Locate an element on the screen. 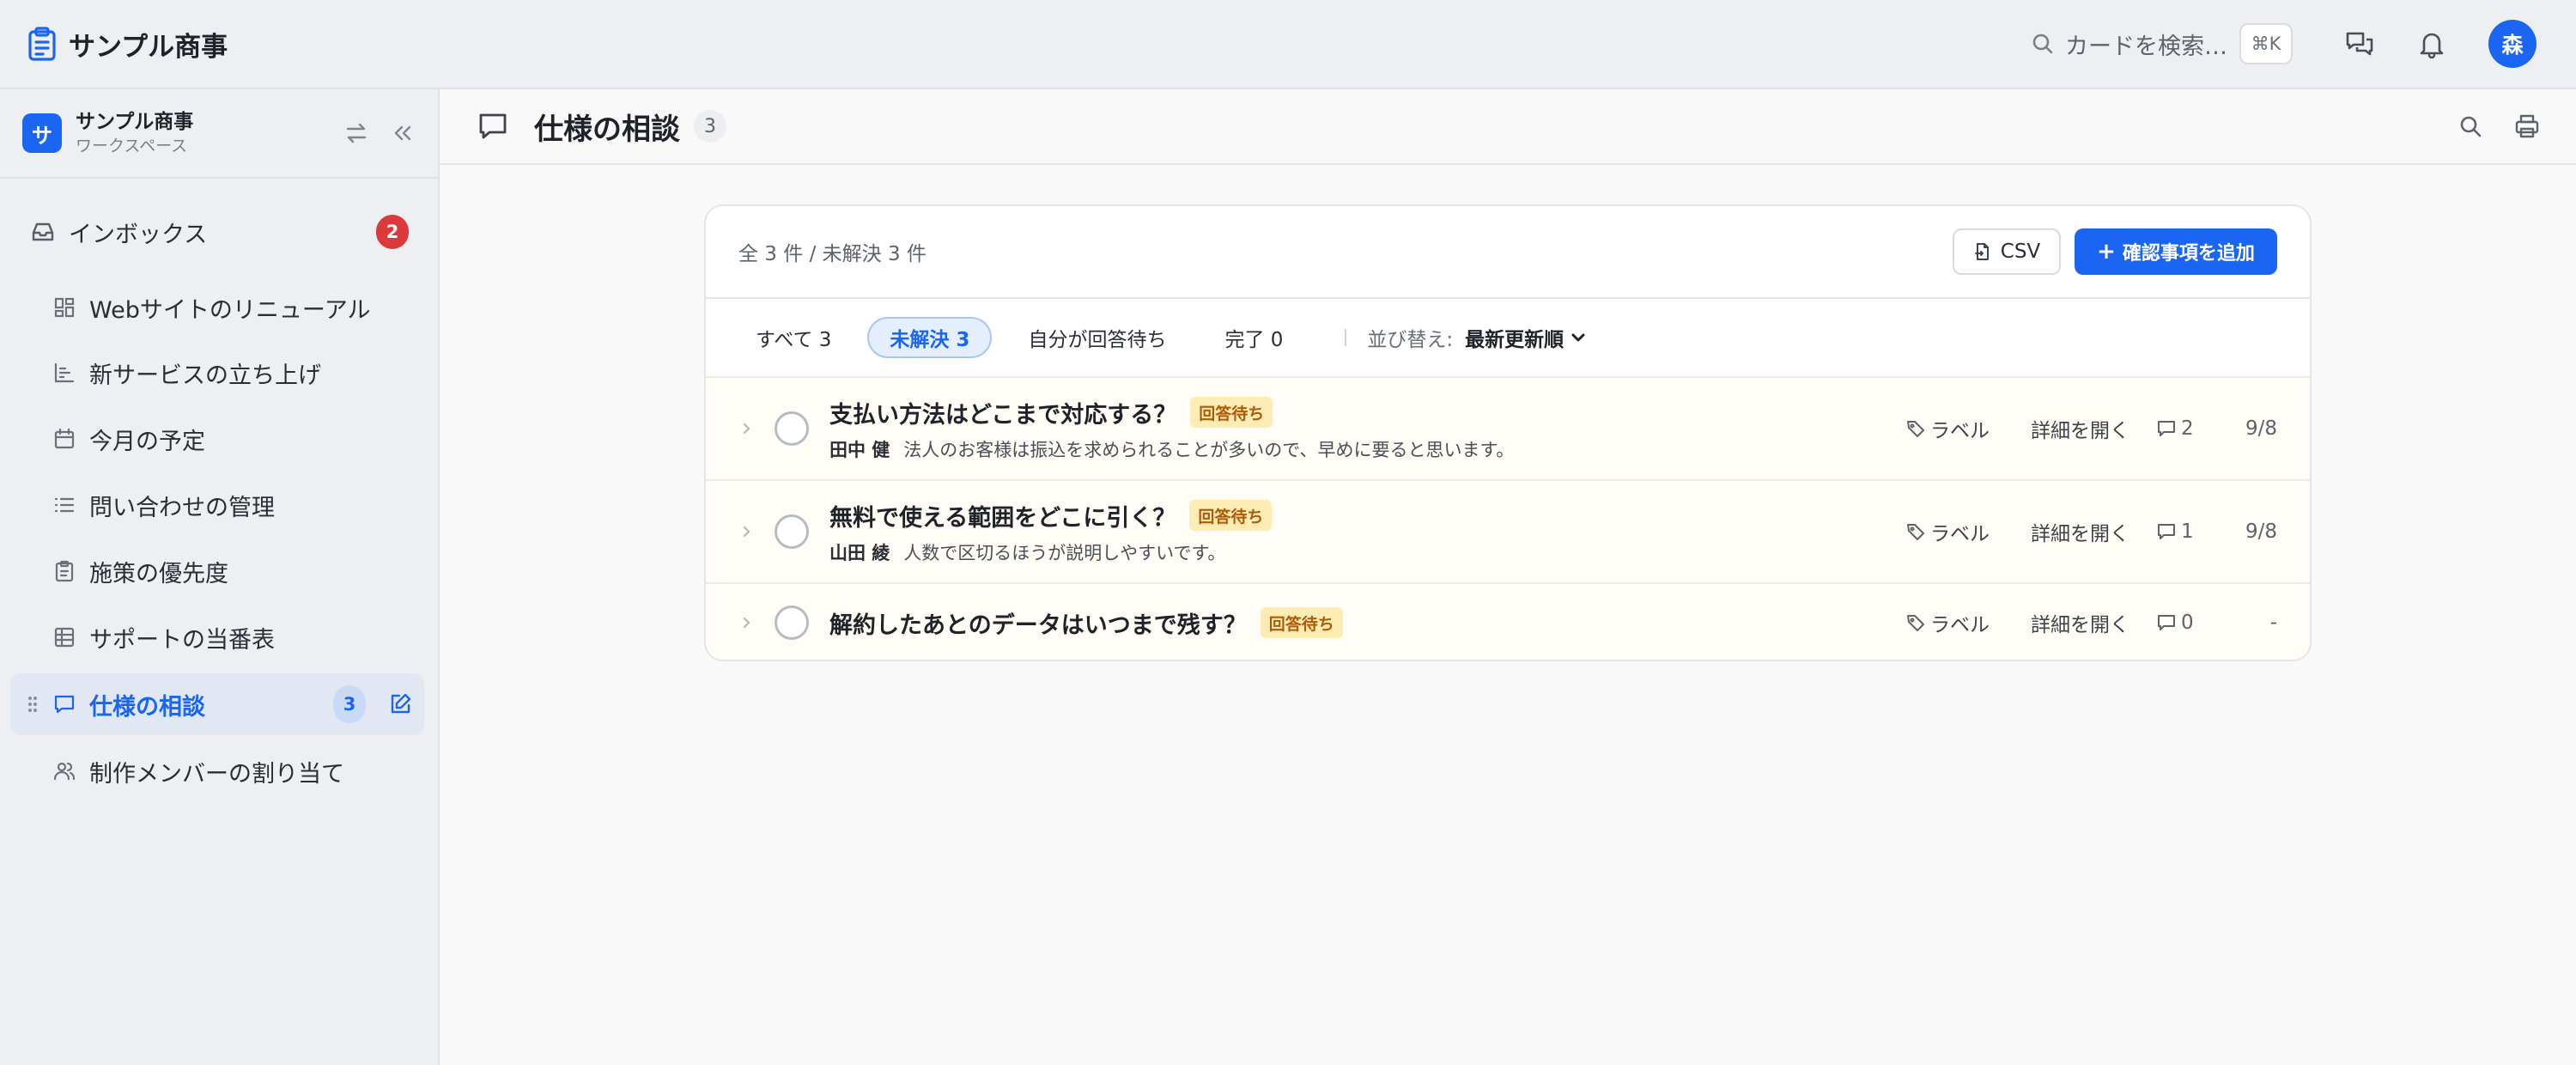 The height and width of the screenshot is (1065, 2576). csv-label: CSV is located at coordinates (2020, 251).